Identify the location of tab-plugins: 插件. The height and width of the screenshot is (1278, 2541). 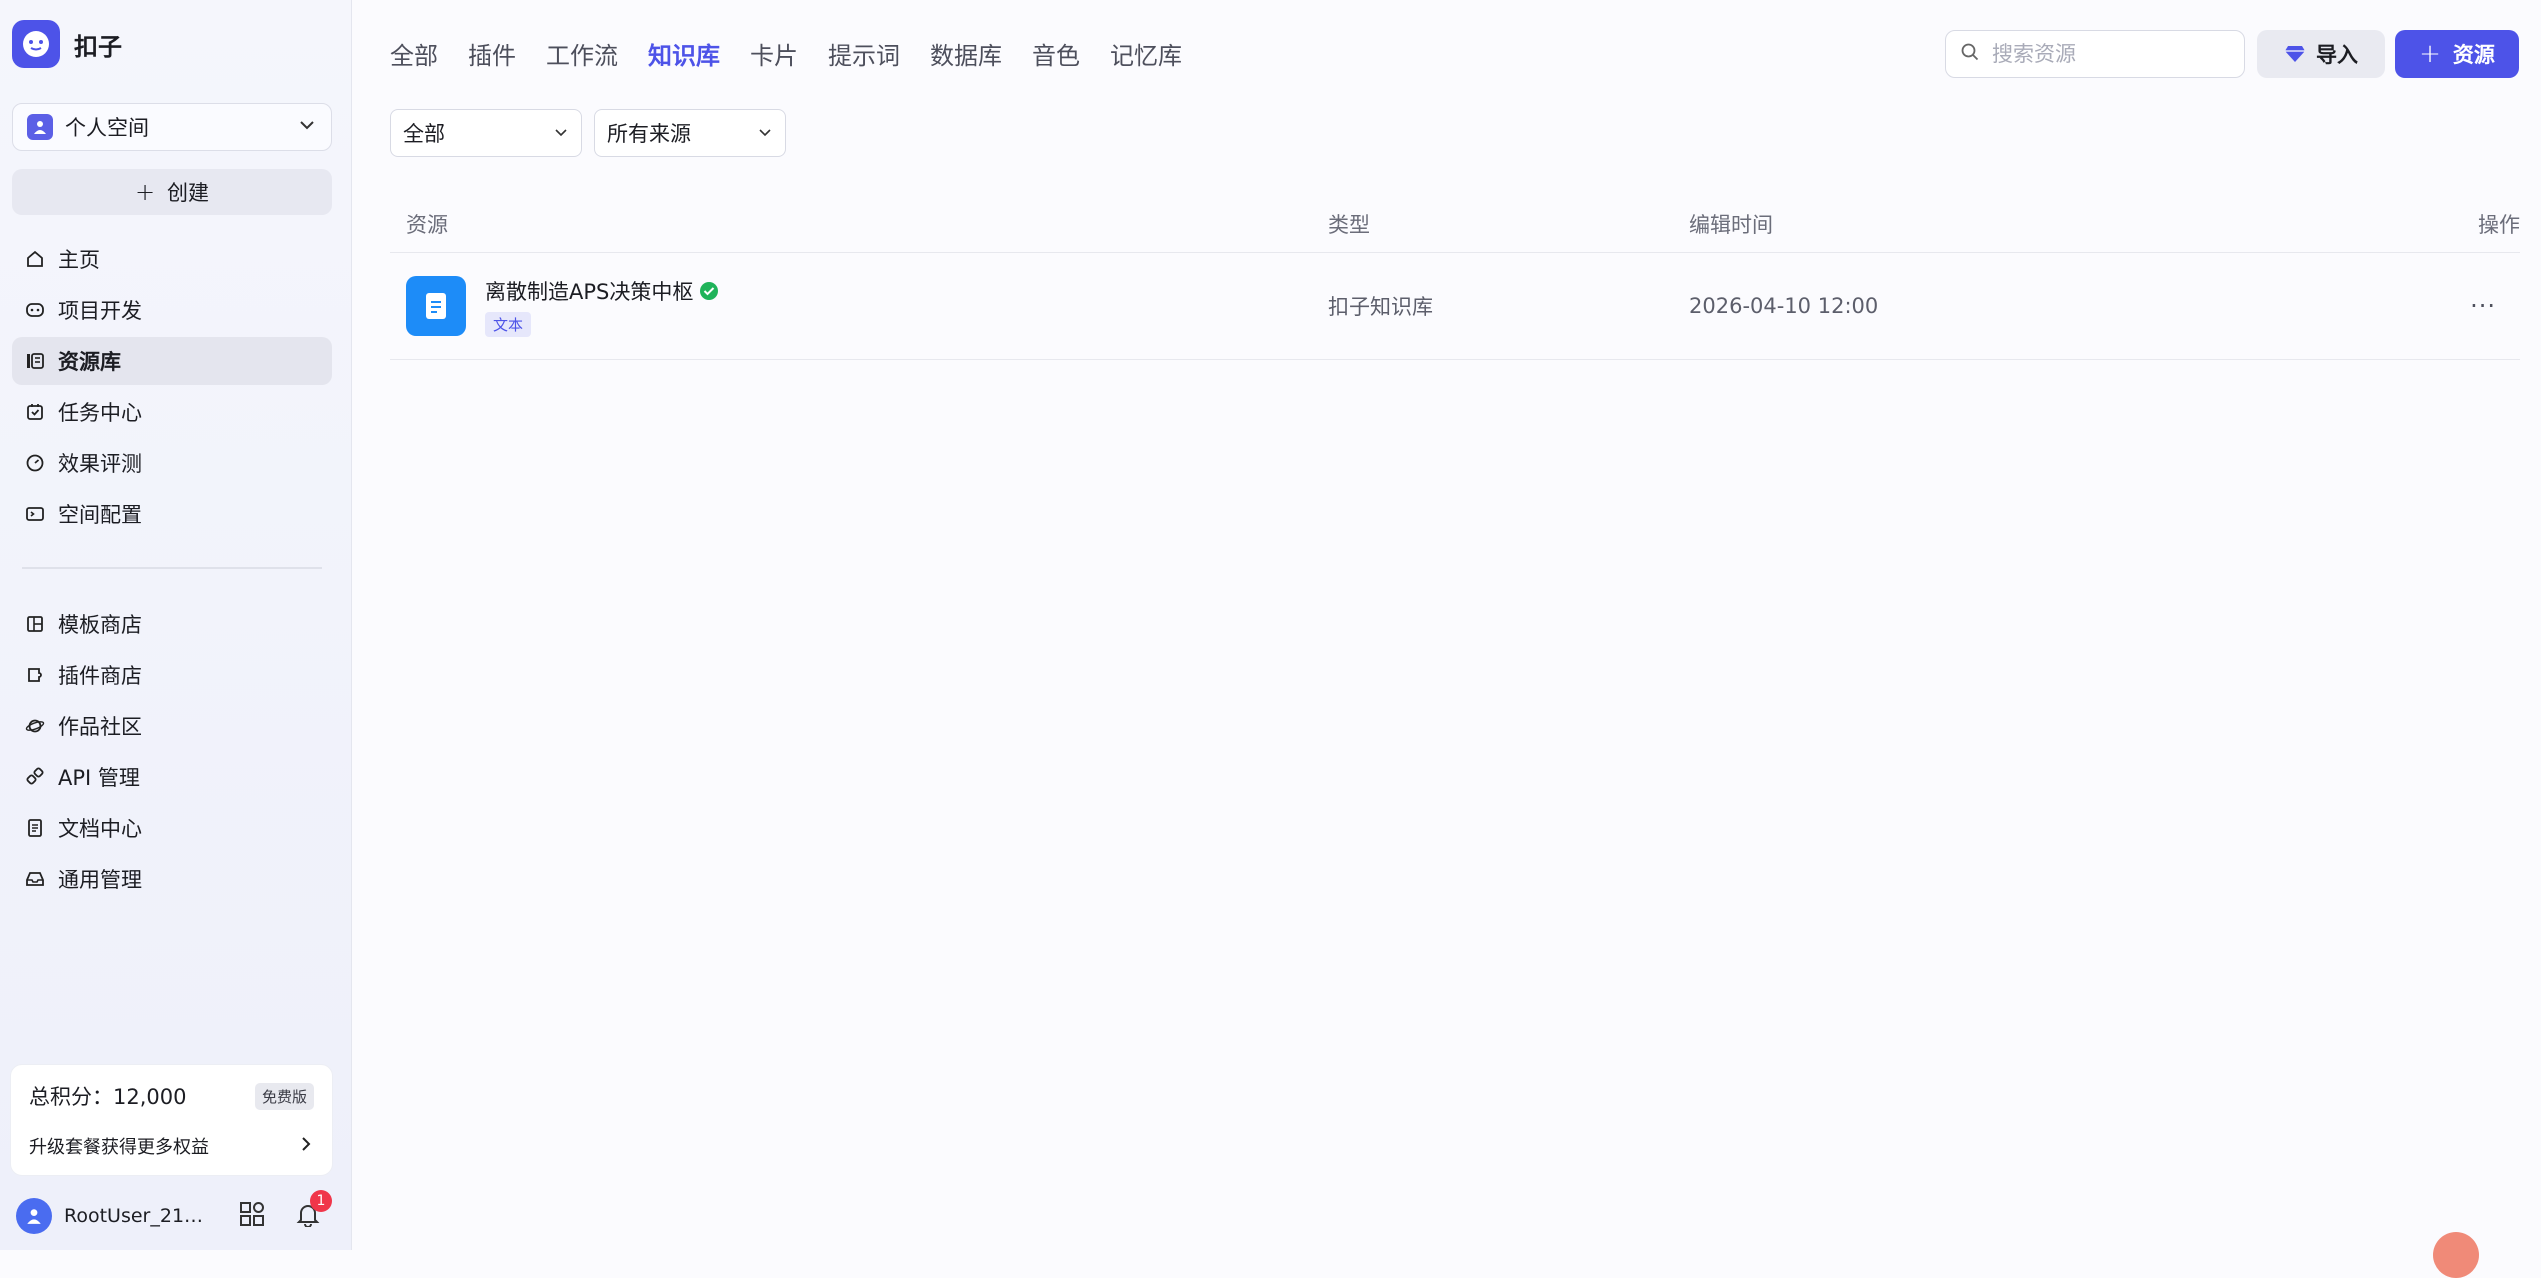
(492, 56).